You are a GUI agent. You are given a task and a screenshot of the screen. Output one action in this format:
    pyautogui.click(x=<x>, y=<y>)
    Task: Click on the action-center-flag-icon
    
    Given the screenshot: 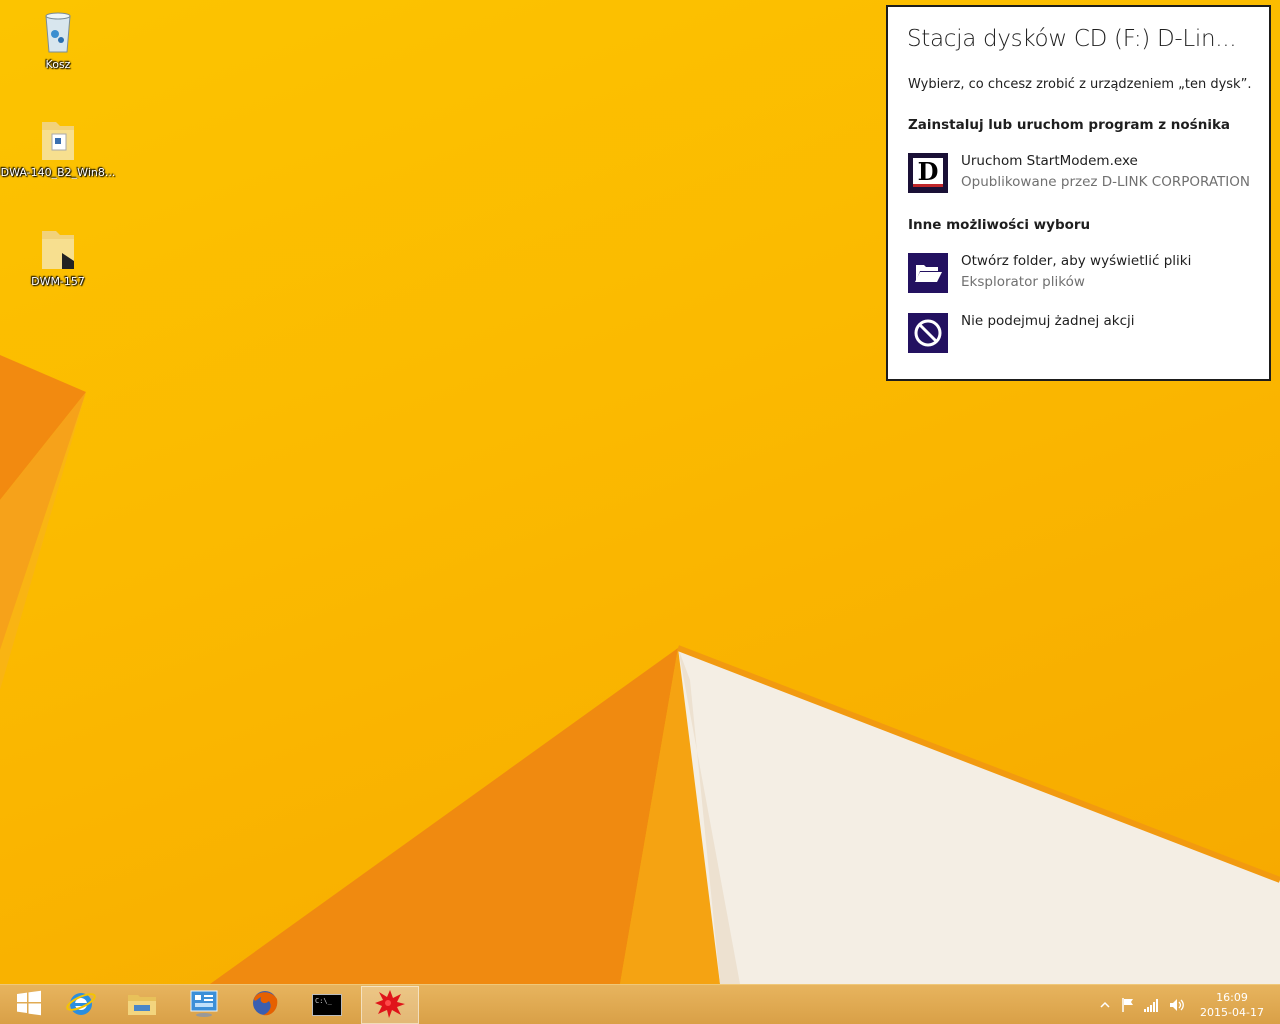 What is the action you would take?
    pyautogui.click(x=1128, y=1005)
    